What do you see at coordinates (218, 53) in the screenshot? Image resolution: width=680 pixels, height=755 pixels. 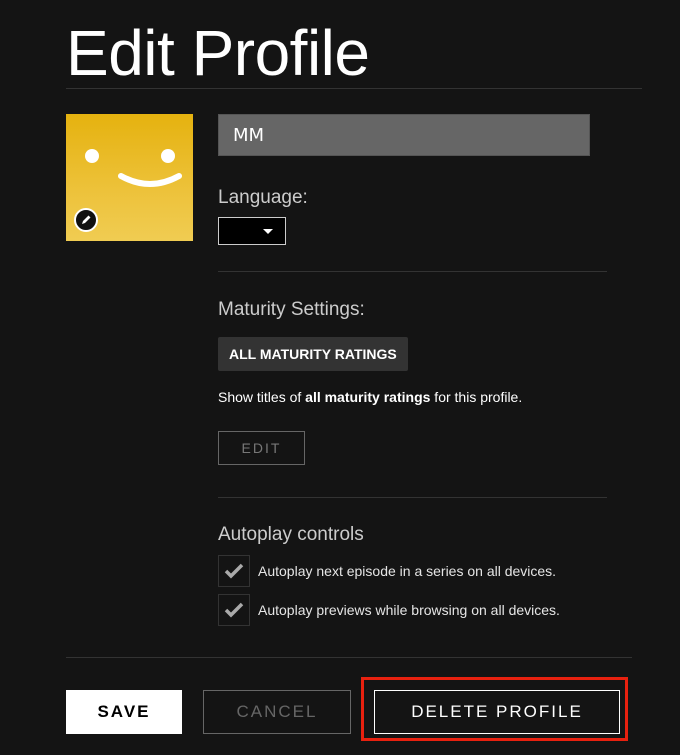 I see `page-title: Edit Profile` at bounding box center [218, 53].